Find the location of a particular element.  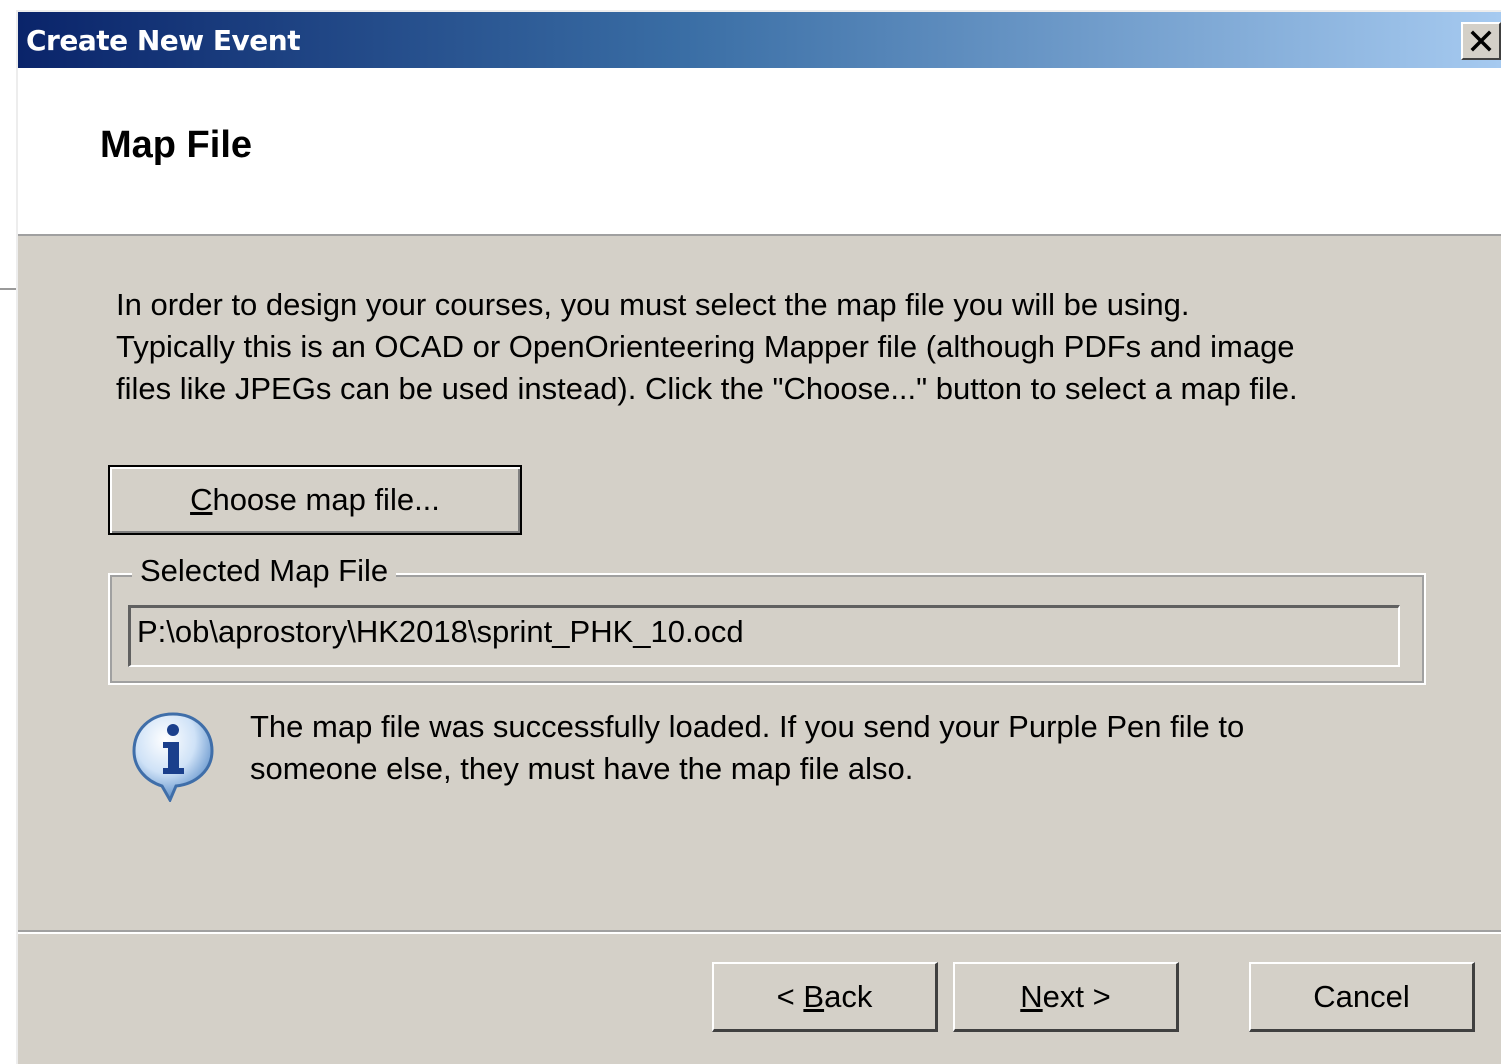

page-title: Map File is located at coordinates (176, 145).